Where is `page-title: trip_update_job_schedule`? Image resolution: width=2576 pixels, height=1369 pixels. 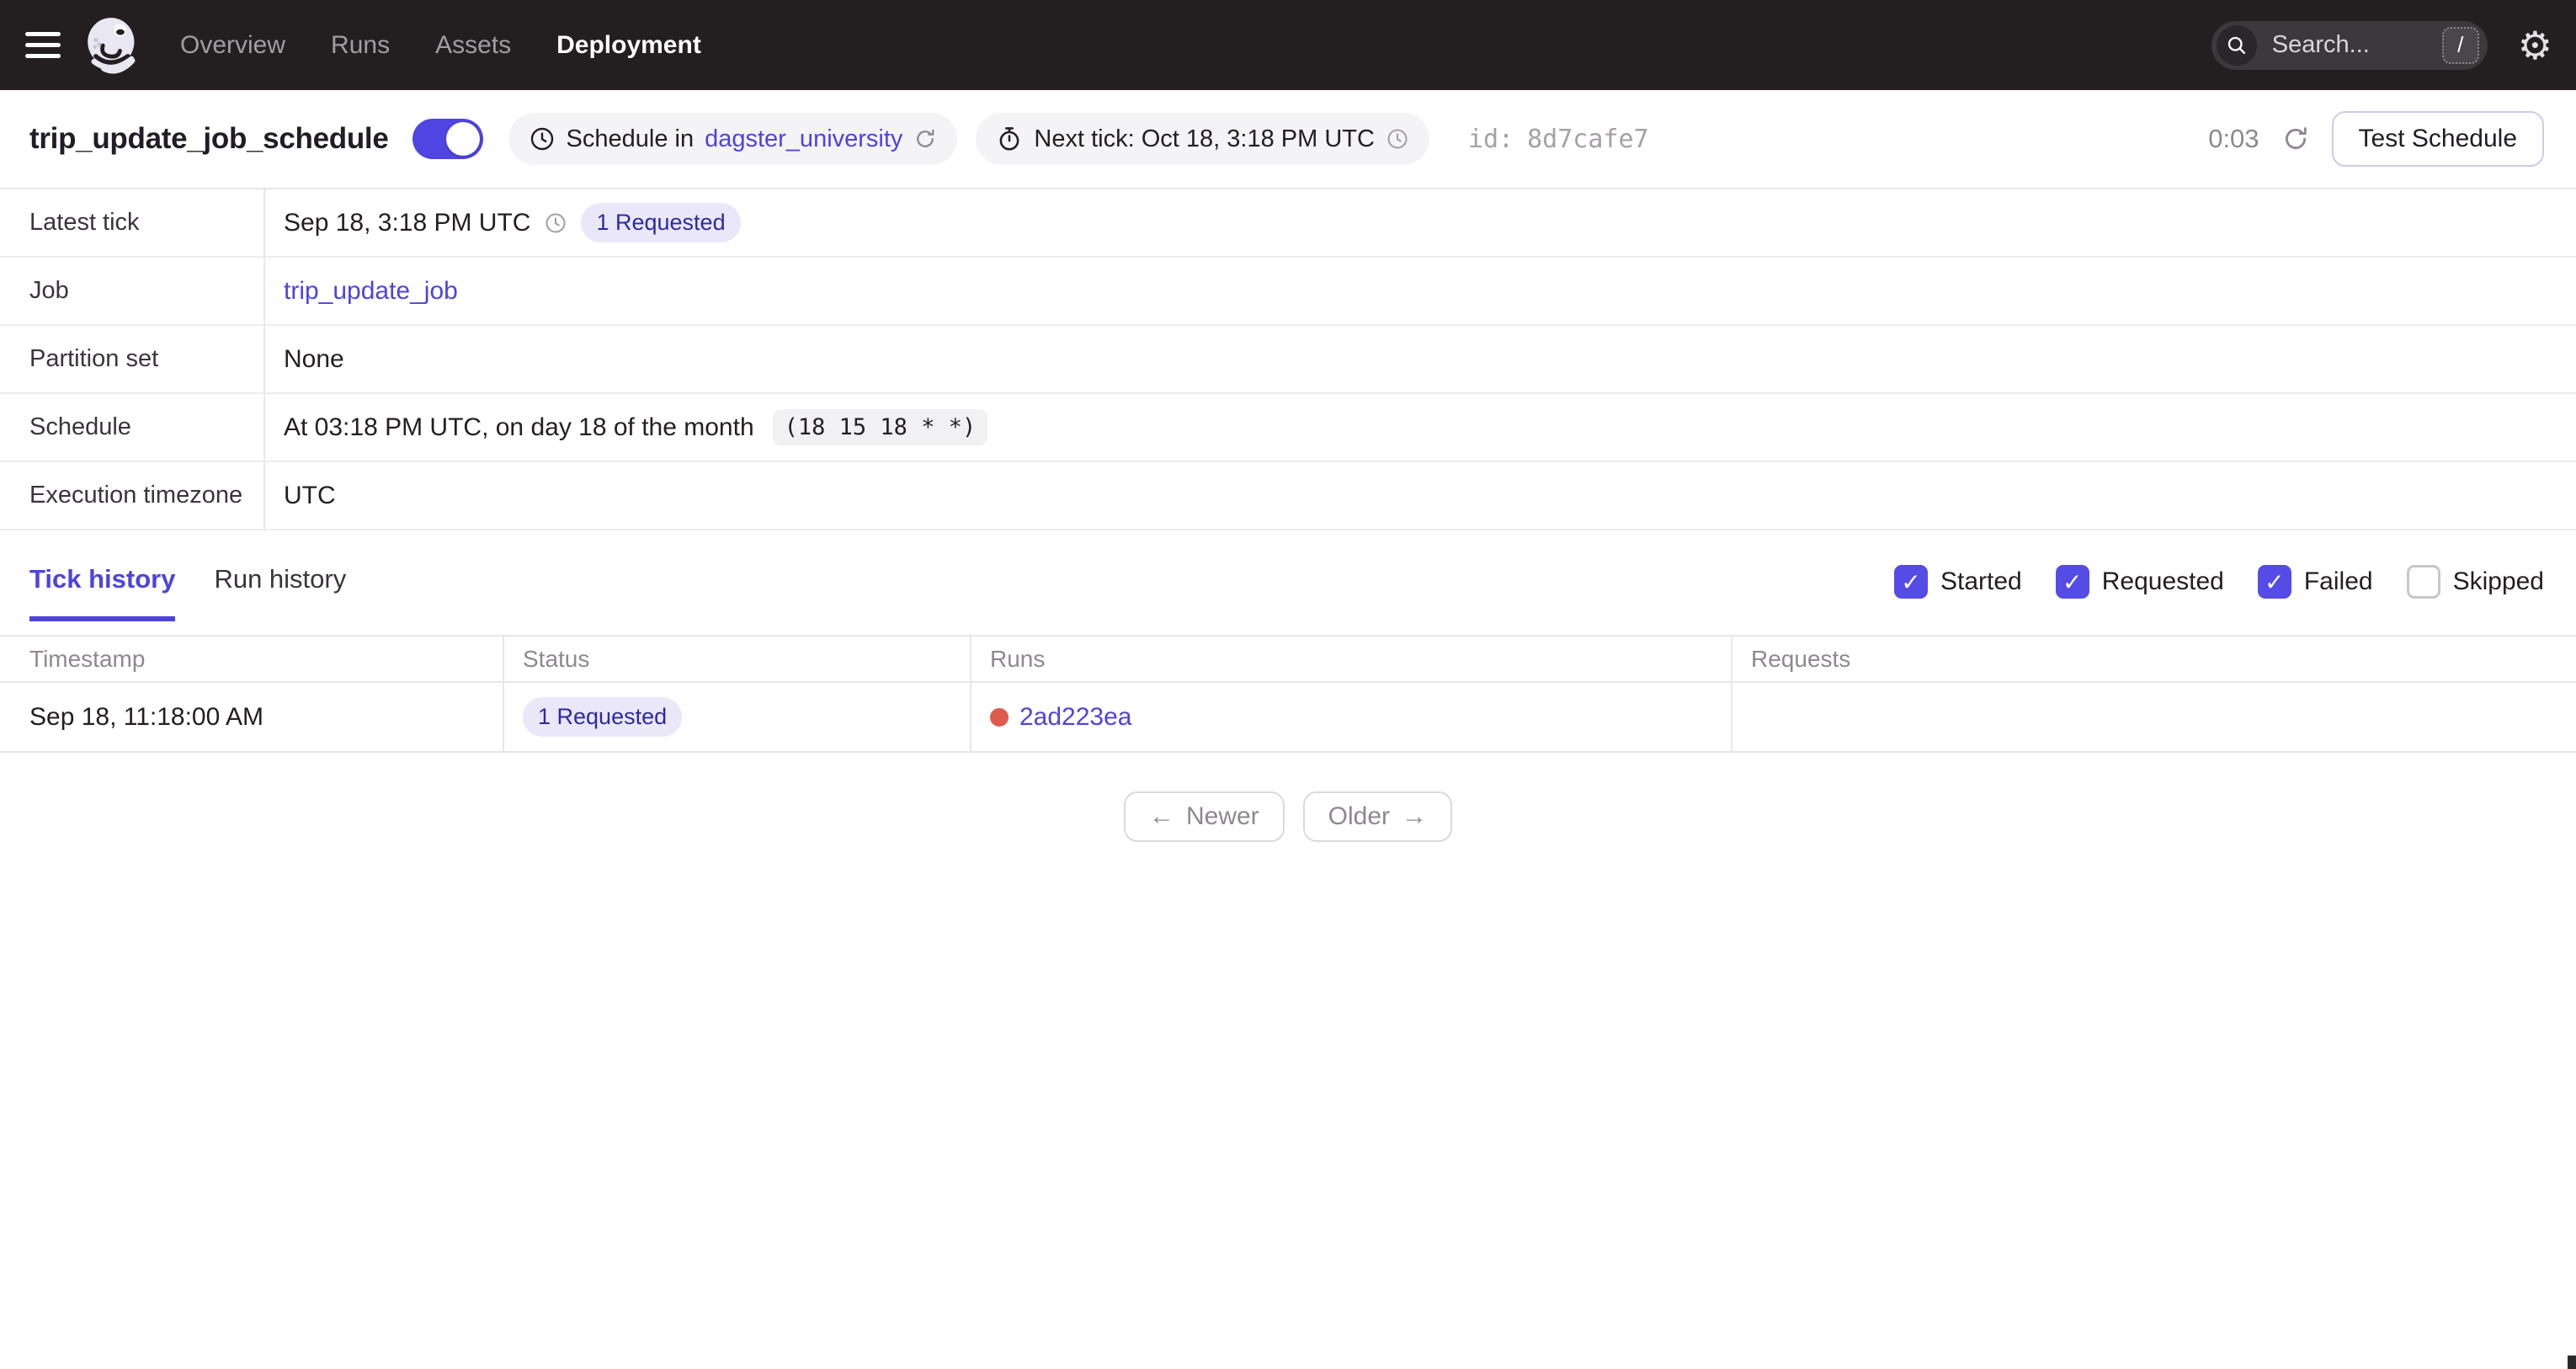 page-title: trip_update_job_schedule is located at coordinates (209, 138).